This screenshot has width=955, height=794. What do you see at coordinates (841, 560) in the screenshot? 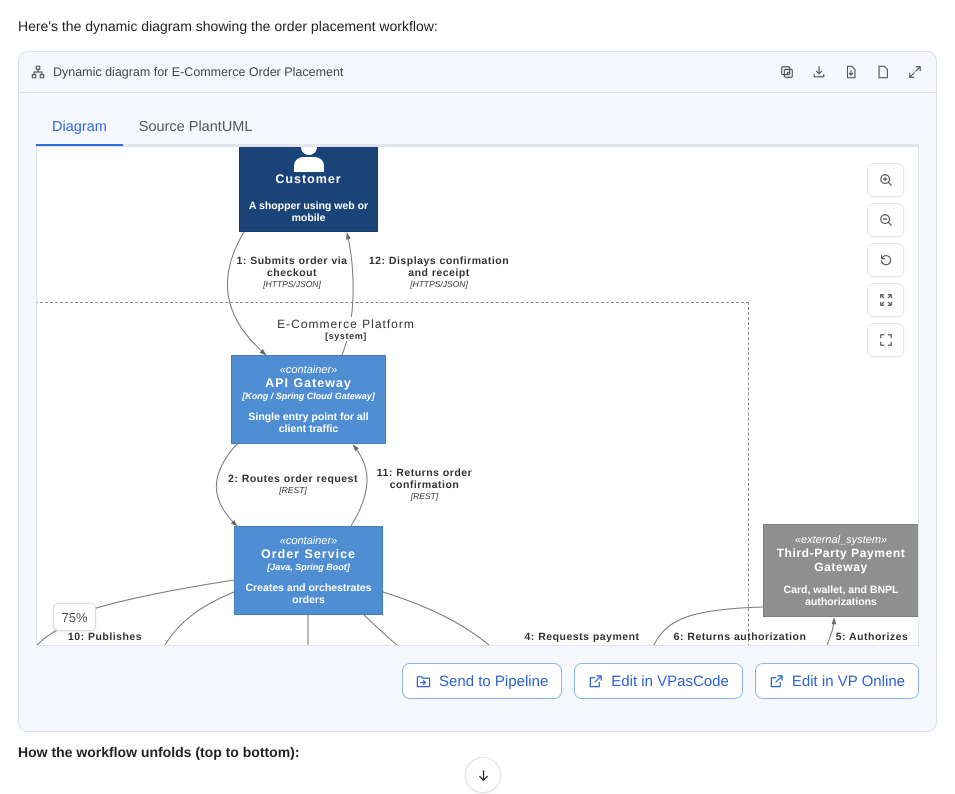
I see `node-title: Third-Party Payment Gateway` at bounding box center [841, 560].